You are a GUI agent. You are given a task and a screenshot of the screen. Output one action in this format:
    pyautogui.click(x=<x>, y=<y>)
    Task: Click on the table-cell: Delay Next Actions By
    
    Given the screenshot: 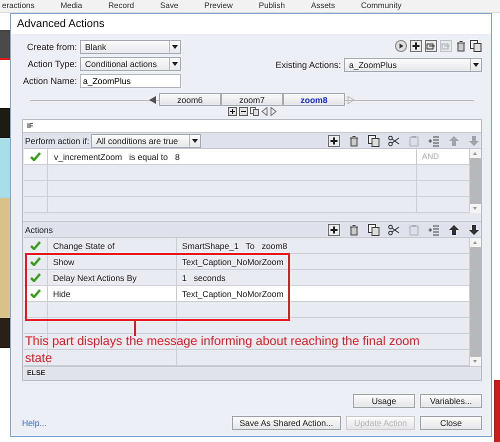 What is the action you would take?
    pyautogui.click(x=95, y=277)
    